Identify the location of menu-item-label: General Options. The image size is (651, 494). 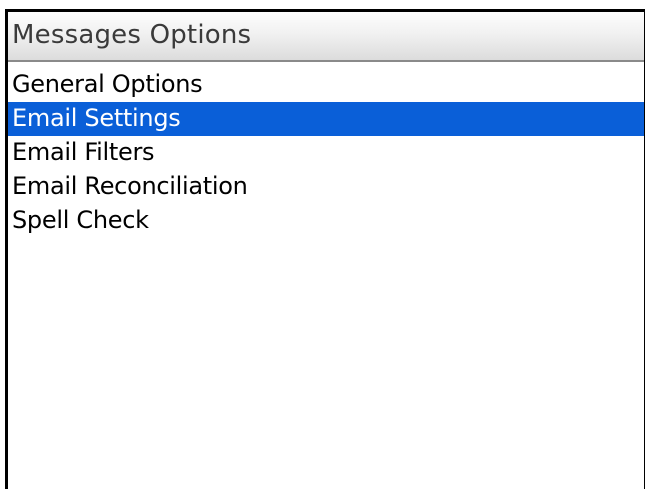
(107, 84).